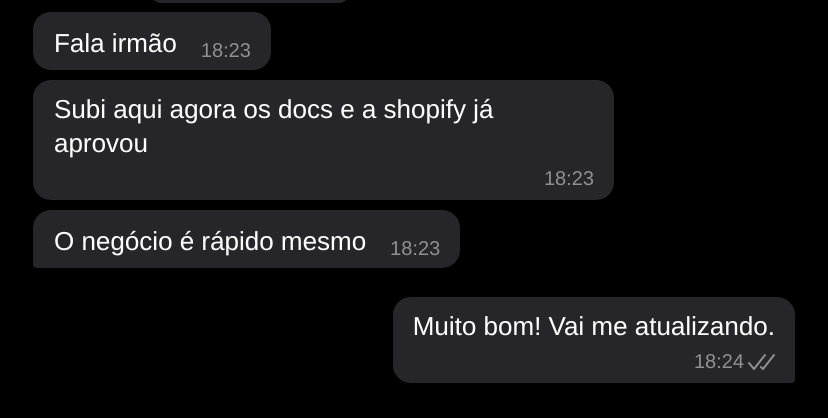 The image size is (828, 418). What do you see at coordinates (115, 43) in the screenshot?
I see `message-text: Fala irmão` at bounding box center [115, 43].